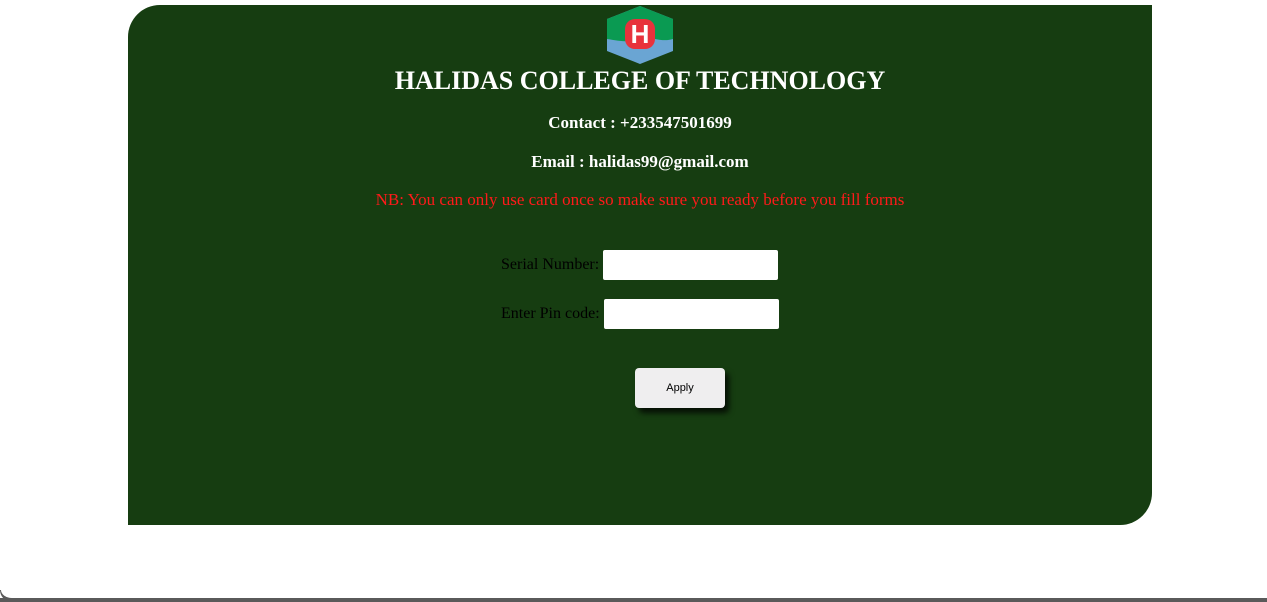 The width and height of the screenshot is (1267, 602). Describe the element at coordinates (691, 265) in the screenshot. I see `serial-number-input` at that location.